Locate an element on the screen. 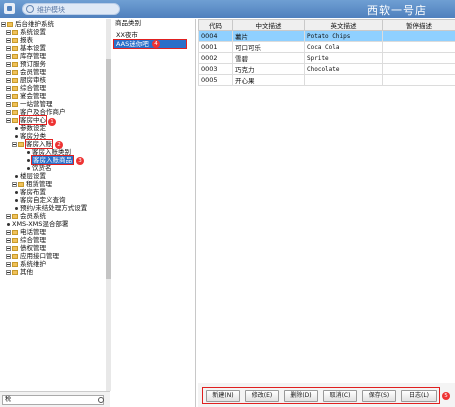  table-row: 0004 薯片 Potato Chips is located at coordinates (326, 36).